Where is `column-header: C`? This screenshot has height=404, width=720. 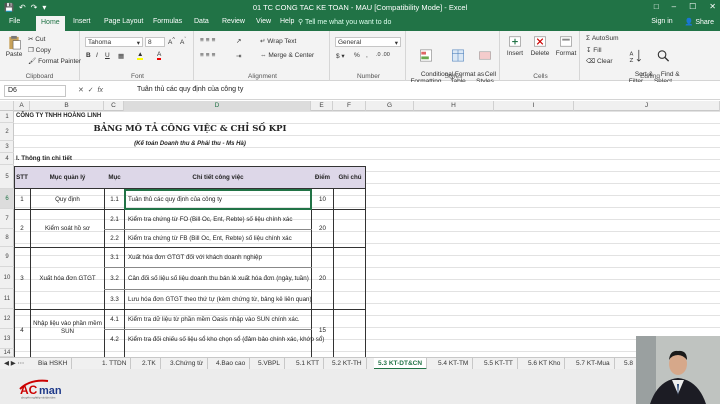
column-header: C is located at coordinates (114, 106).